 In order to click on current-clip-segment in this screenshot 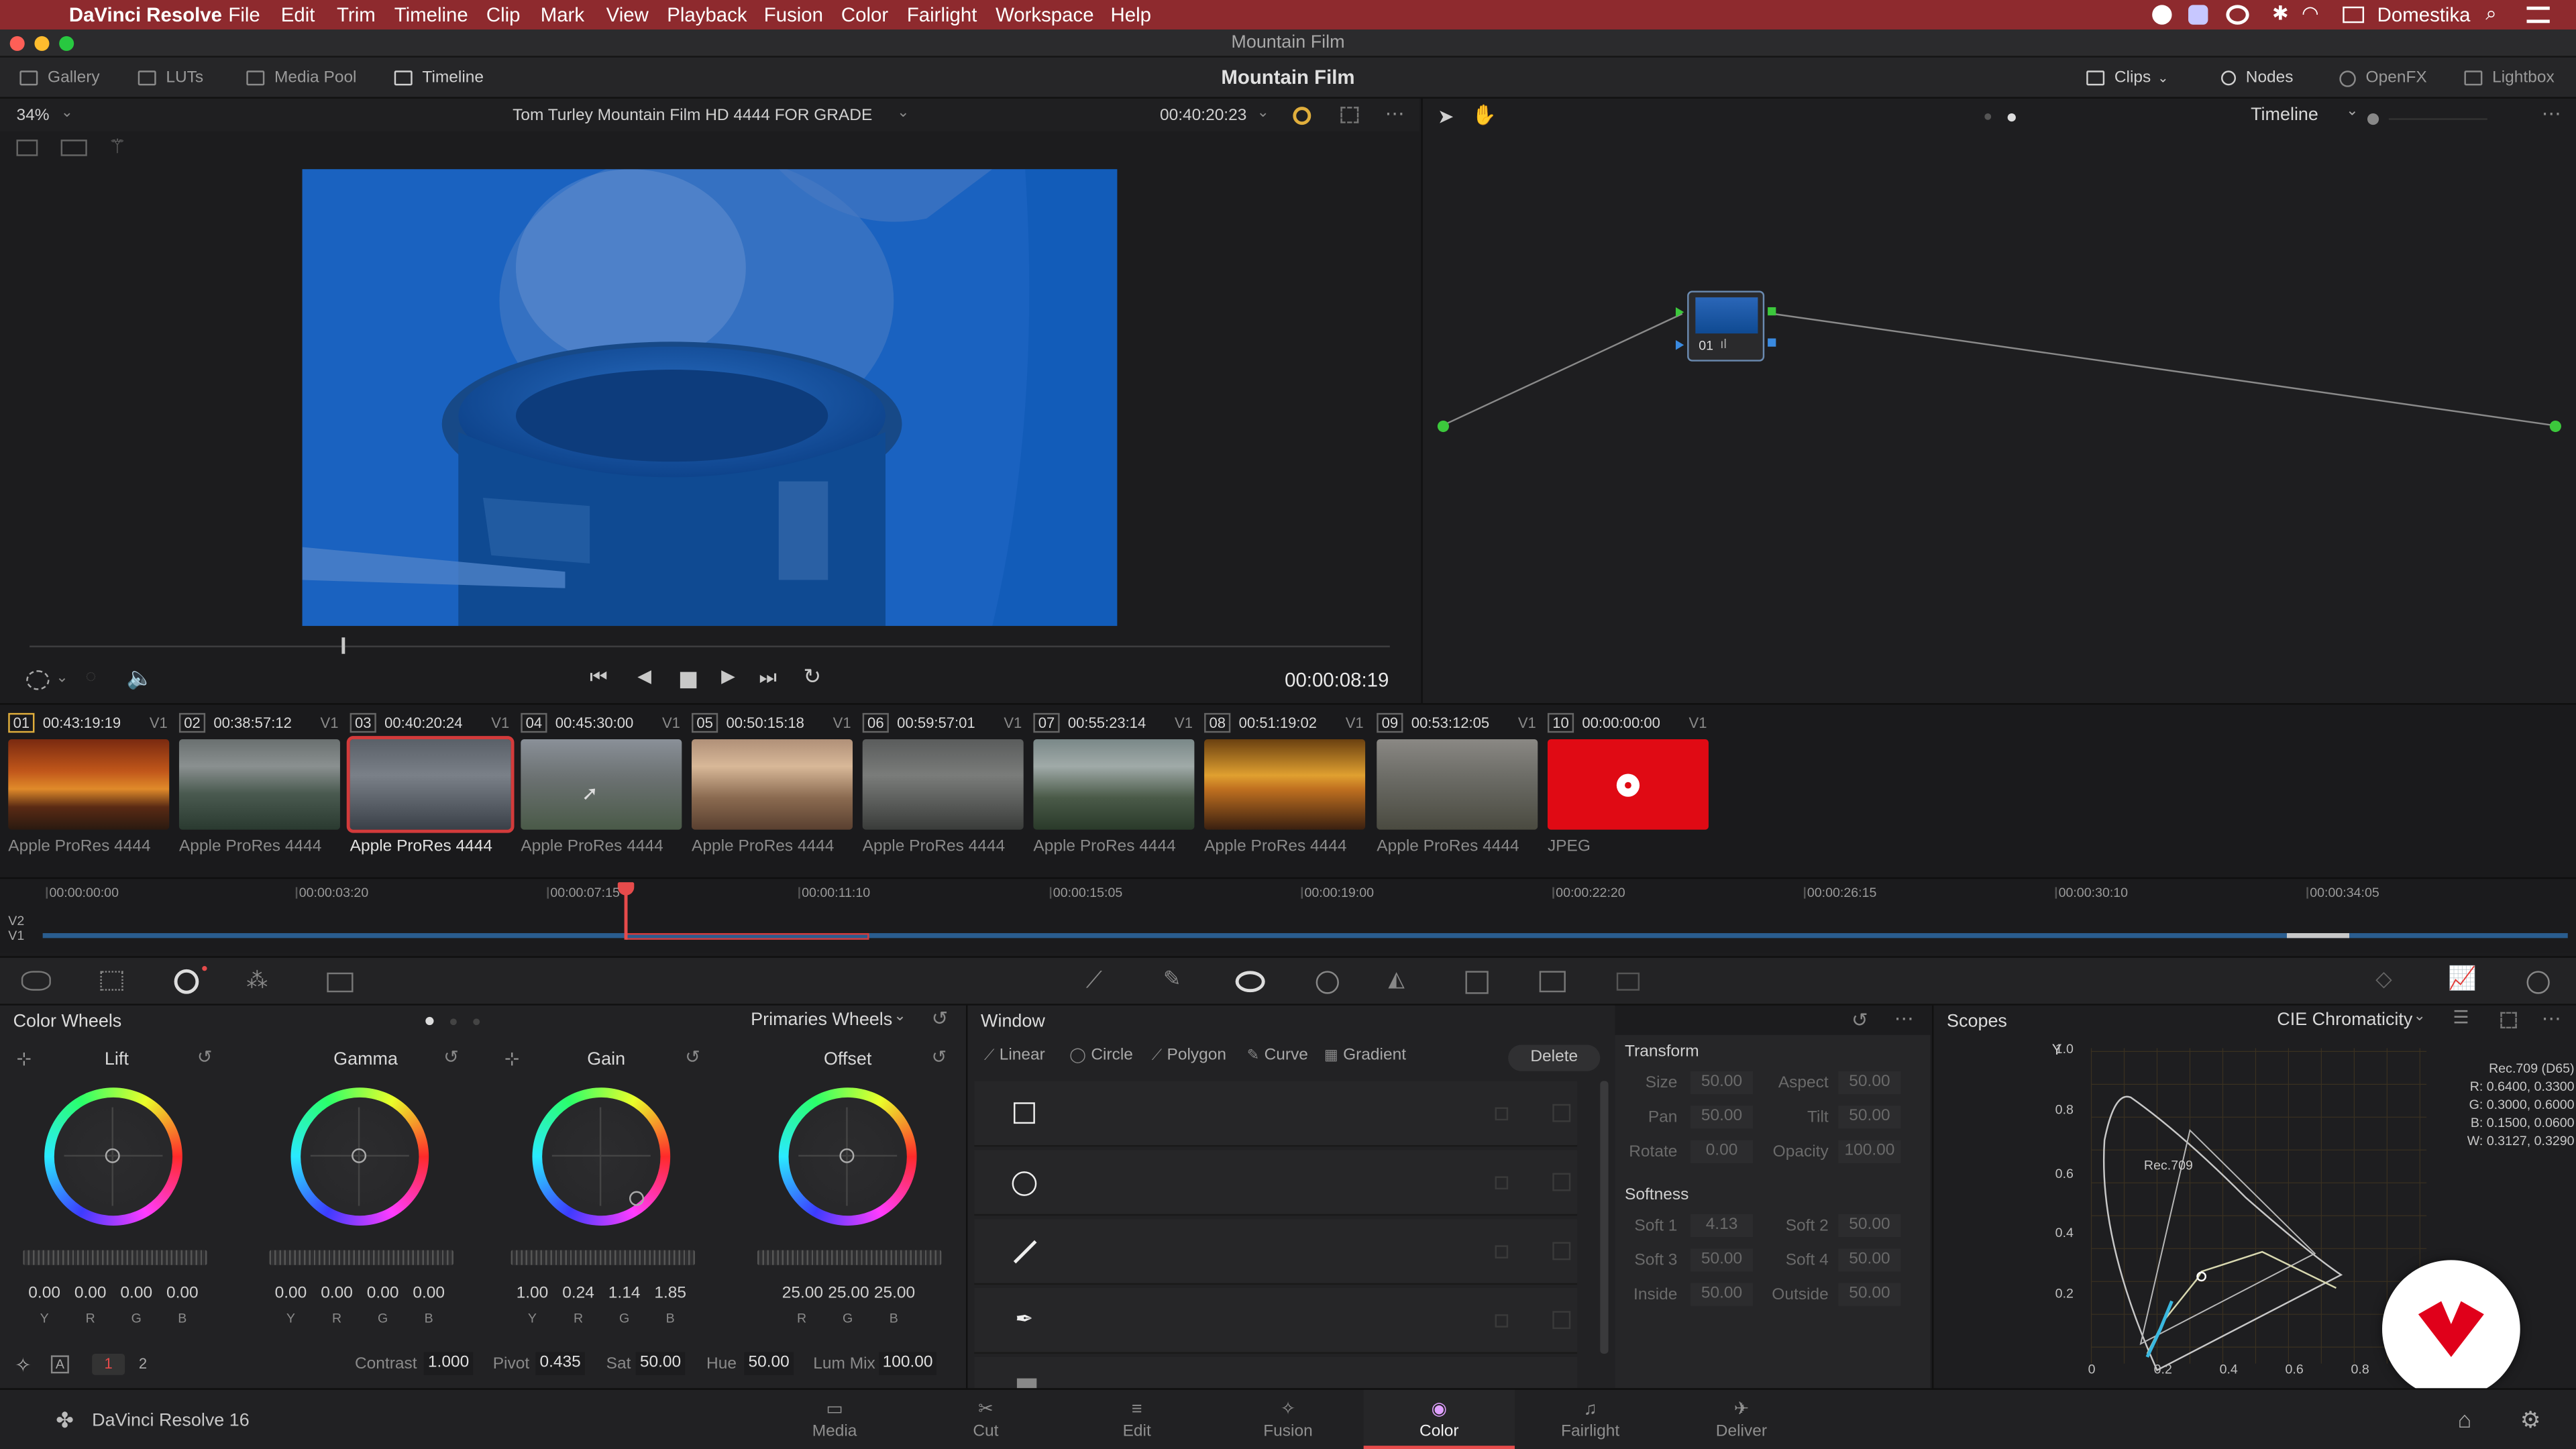, I will do `click(747, 936)`.